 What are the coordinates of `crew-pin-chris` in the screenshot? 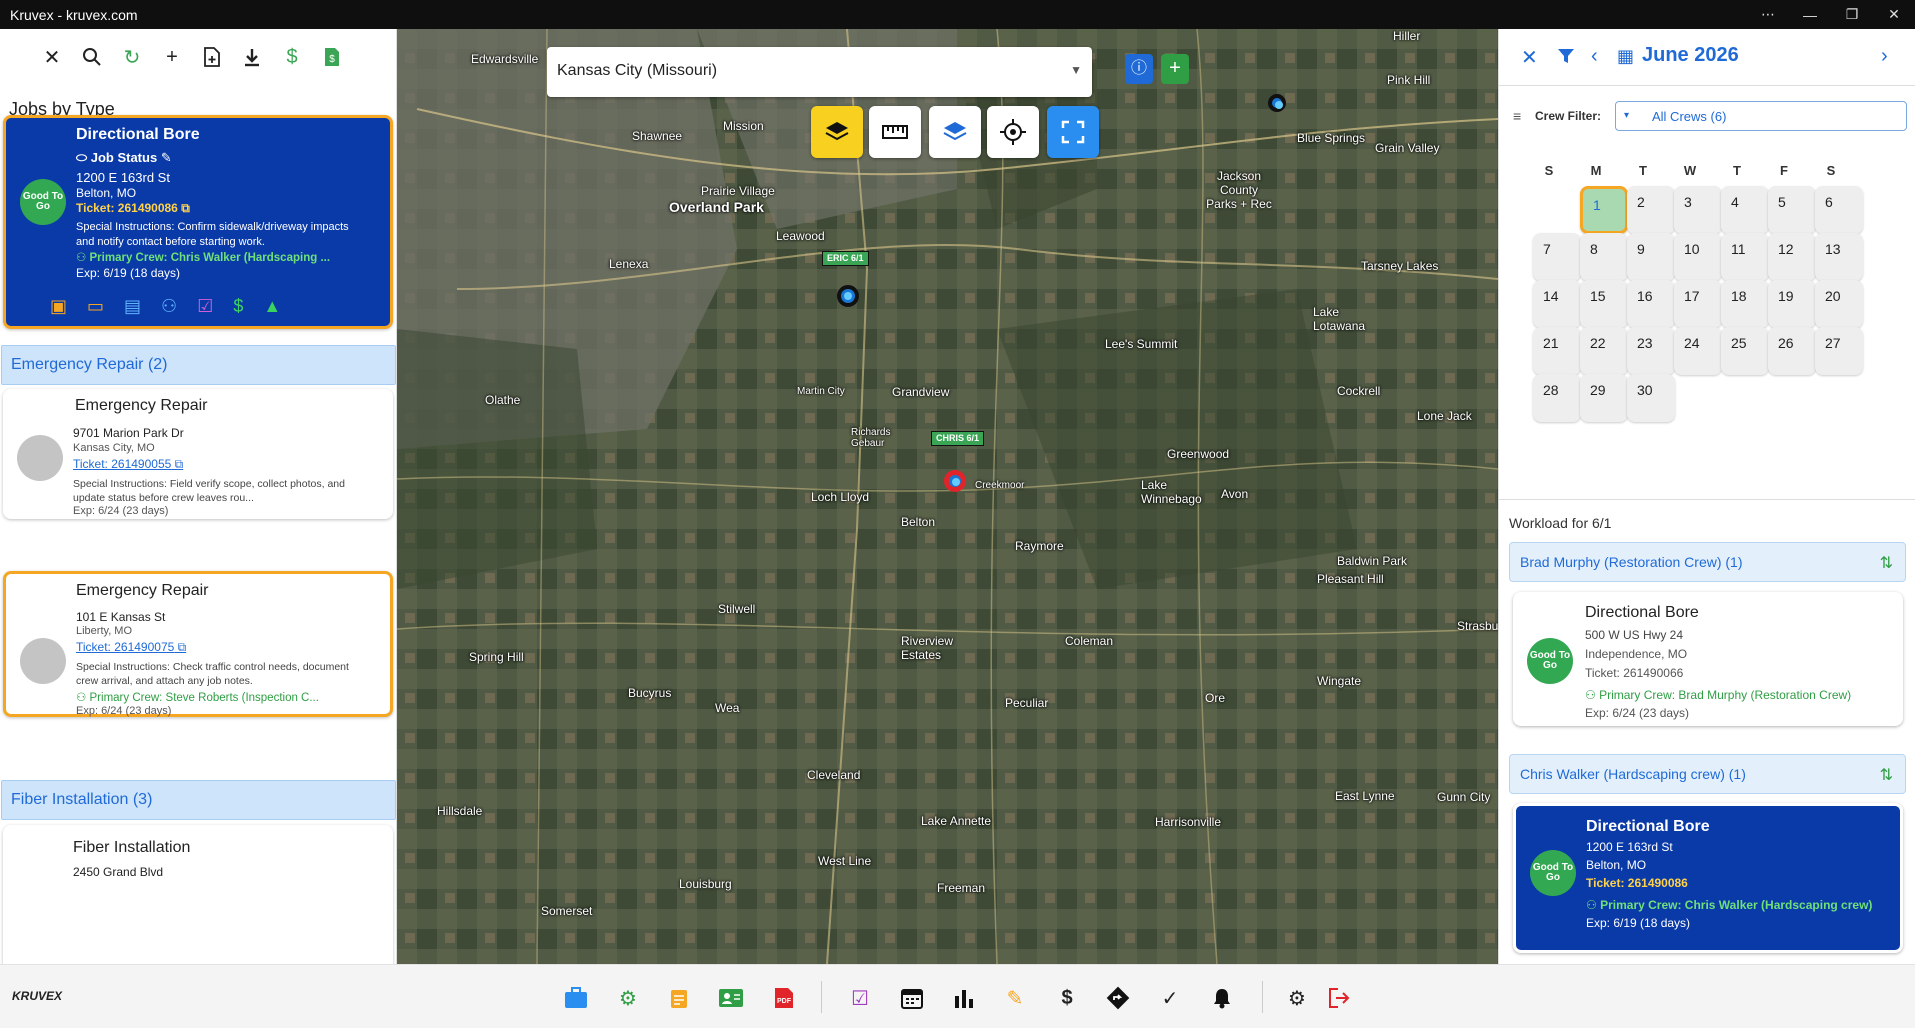 It's located at (955, 481).